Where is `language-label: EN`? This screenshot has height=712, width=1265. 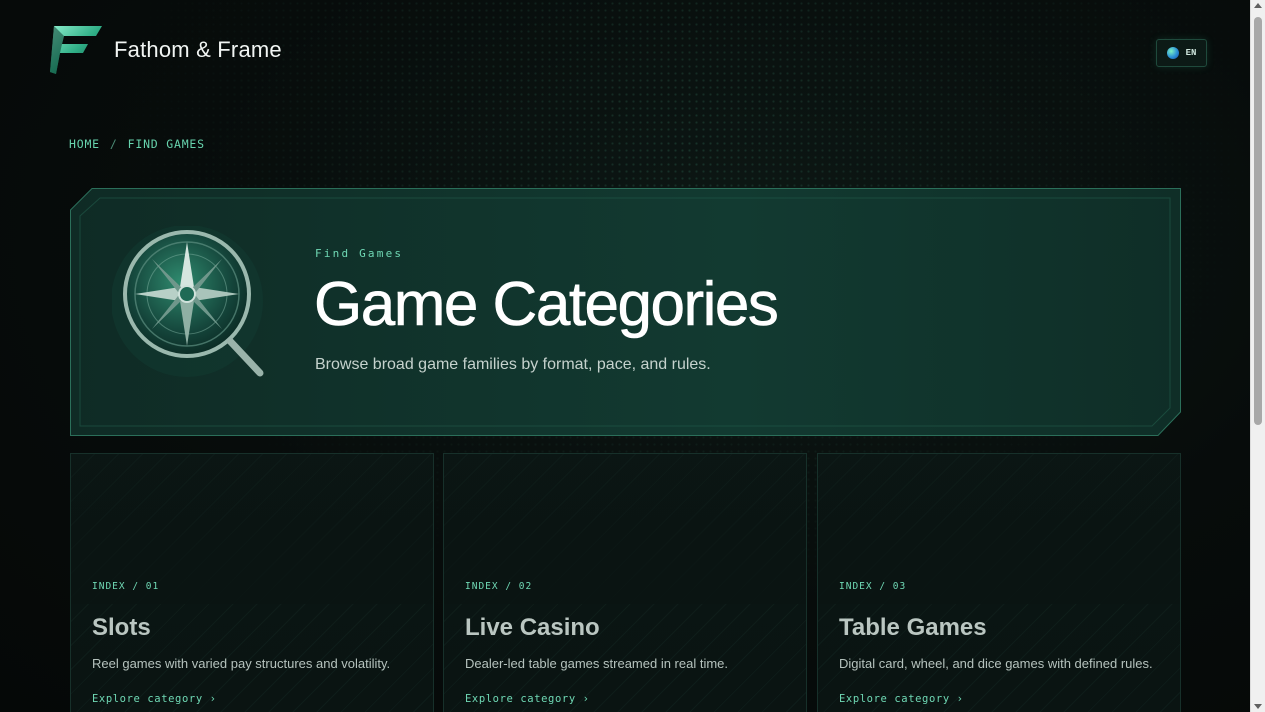
language-label: EN is located at coordinates (1191, 53).